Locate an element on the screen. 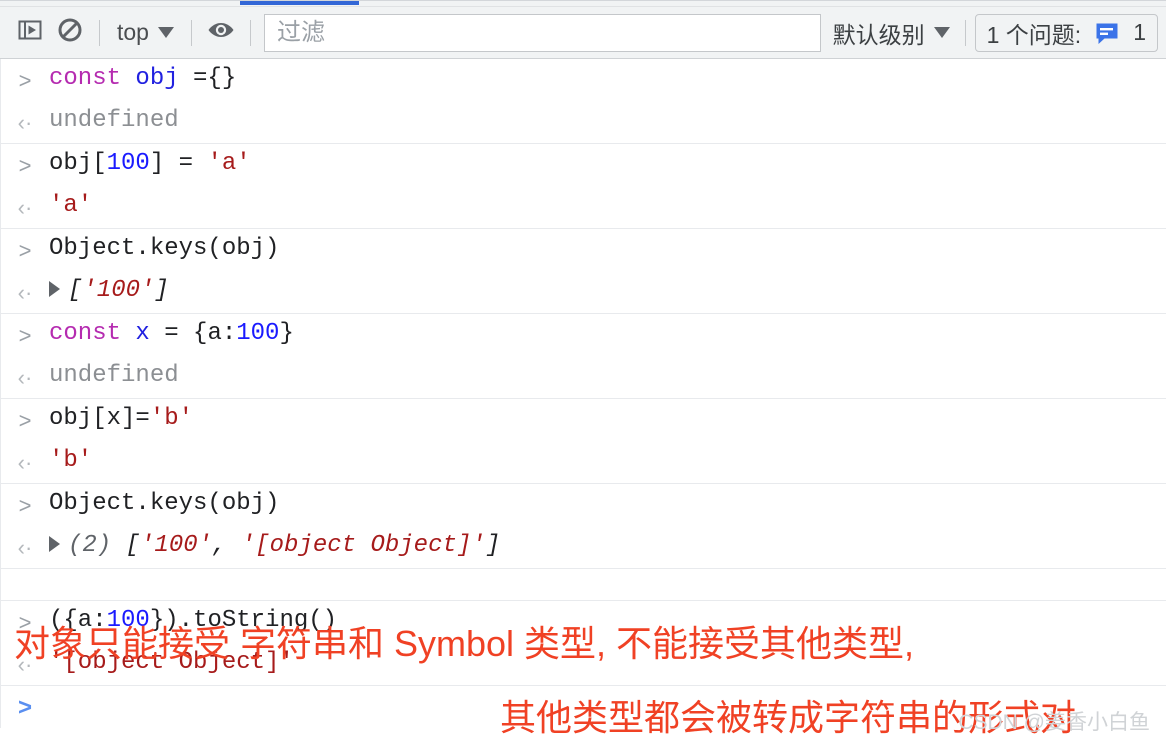 This screenshot has width=1166, height=742. clear-console-icon is located at coordinates (70, 32).